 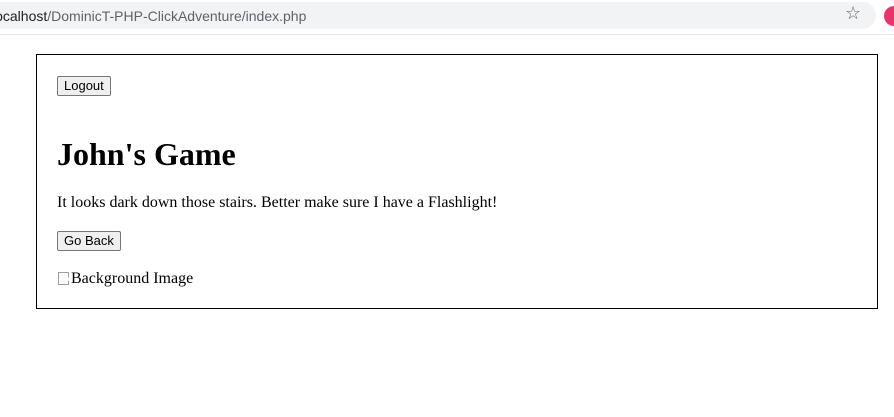 What do you see at coordinates (64, 279) in the screenshot?
I see `broken-image-icon` at bounding box center [64, 279].